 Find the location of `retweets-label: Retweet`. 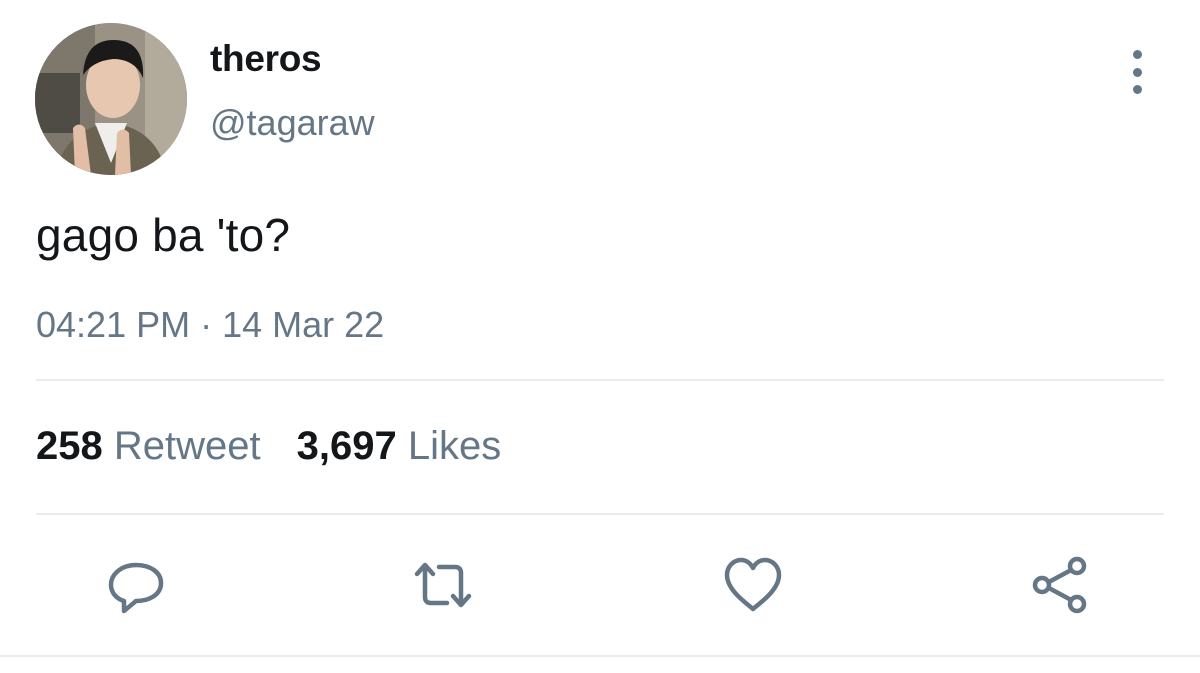

retweets-label: Retweet is located at coordinates (187, 446).